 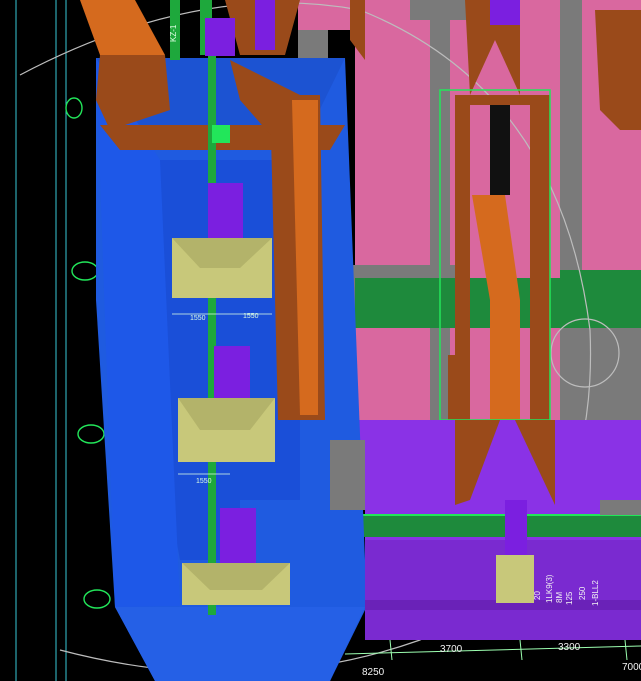 What do you see at coordinates (537, 595) in the screenshot?
I see `vdim-6: 20` at bounding box center [537, 595].